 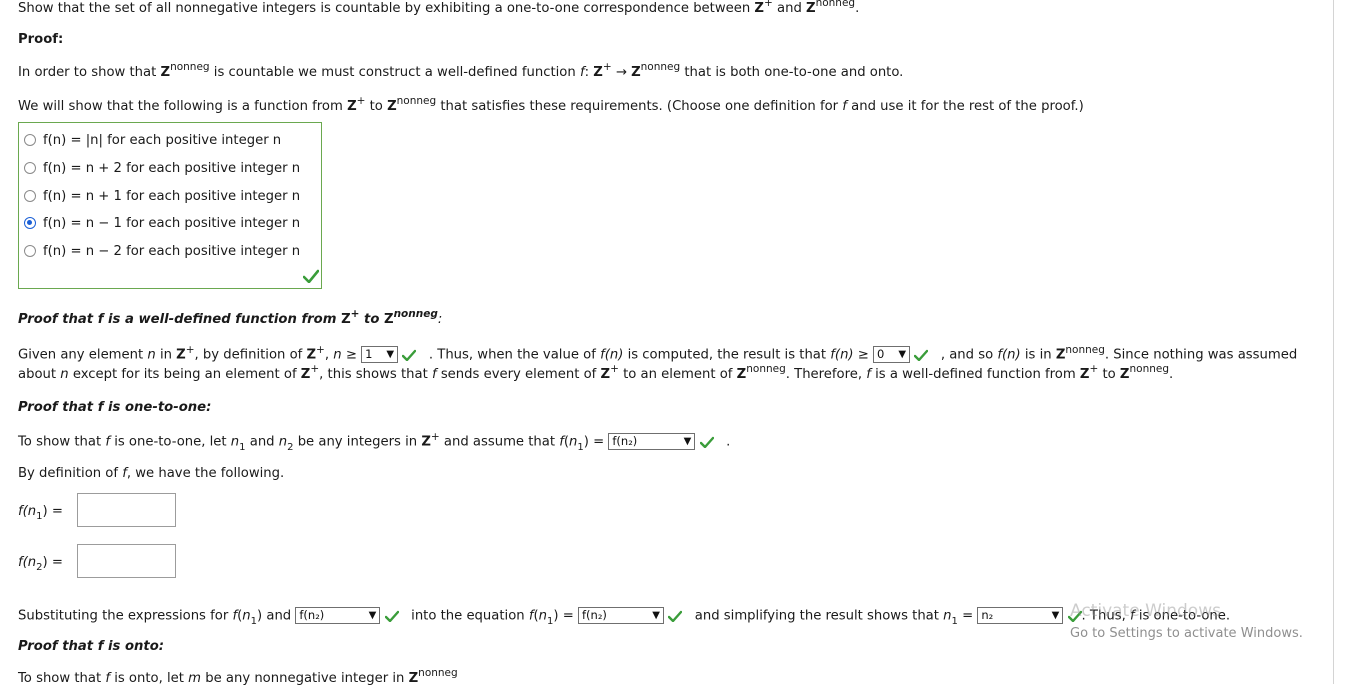 What do you see at coordinates (1145, 611) in the screenshot?
I see `activate-windows-title: Activate Windows` at bounding box center [1145, 611].